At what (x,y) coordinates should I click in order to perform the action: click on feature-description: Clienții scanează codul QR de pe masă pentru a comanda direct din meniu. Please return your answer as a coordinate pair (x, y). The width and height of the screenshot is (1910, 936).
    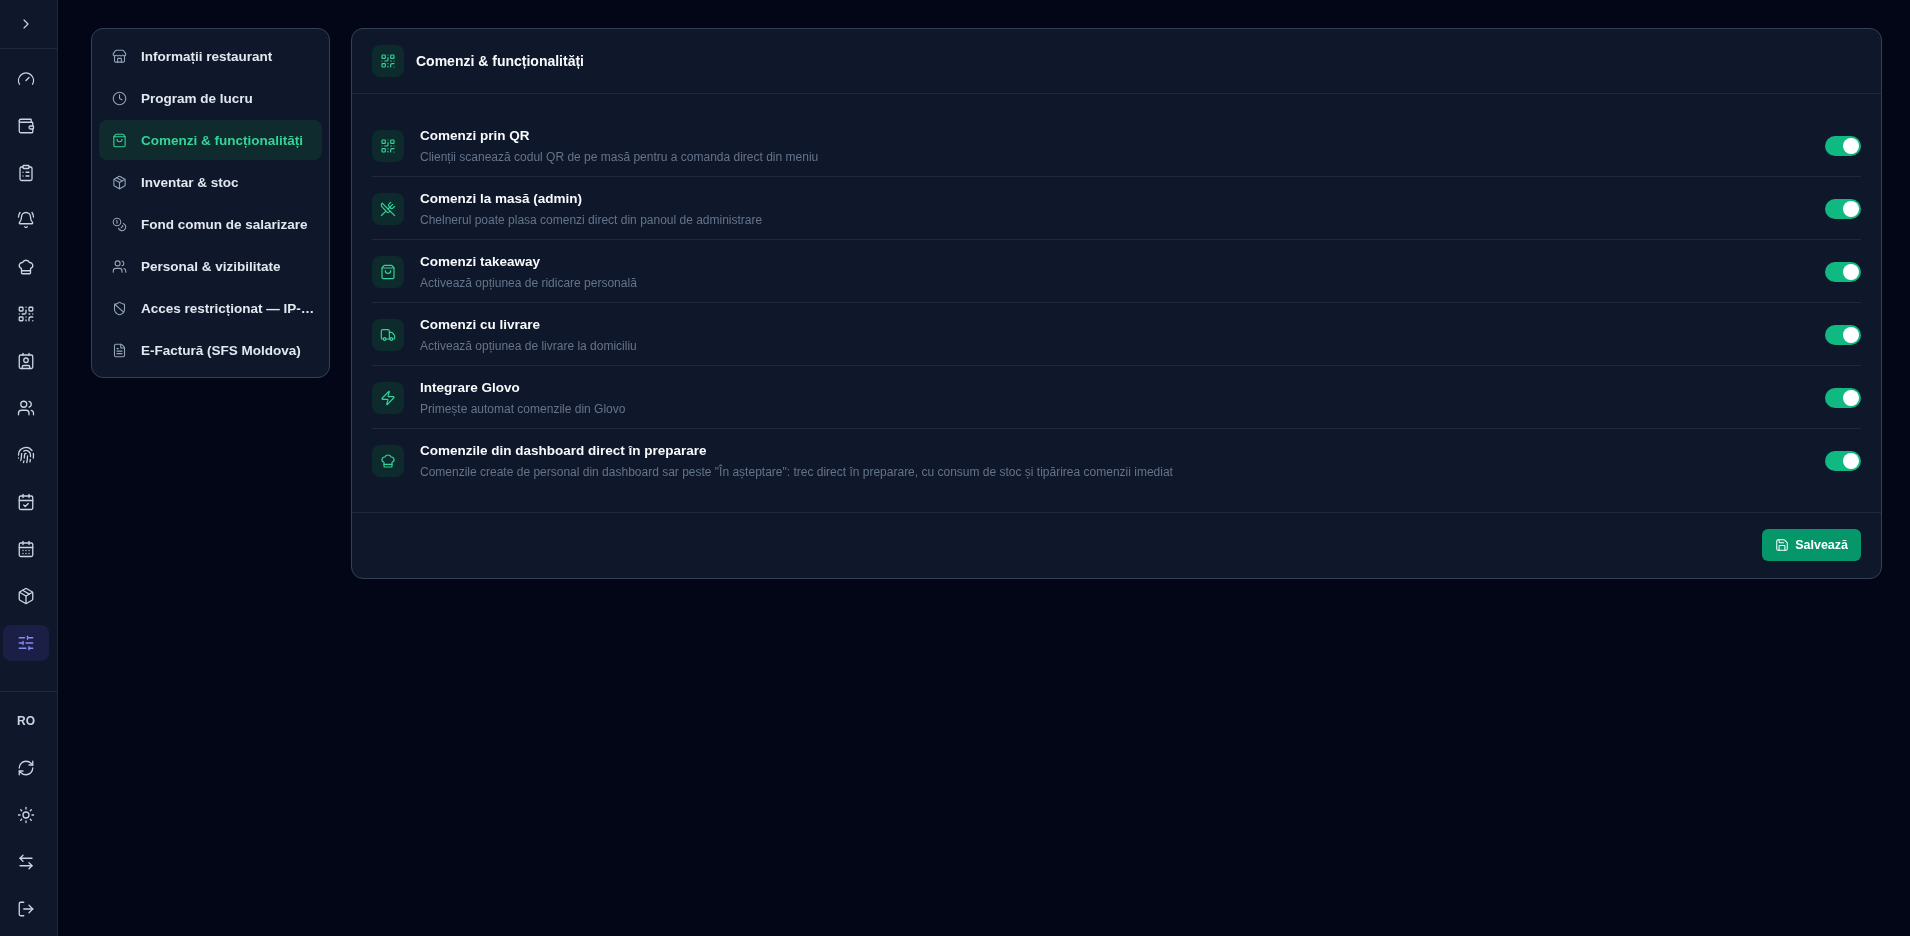
    Looking at the image, I should click on (620, 157).